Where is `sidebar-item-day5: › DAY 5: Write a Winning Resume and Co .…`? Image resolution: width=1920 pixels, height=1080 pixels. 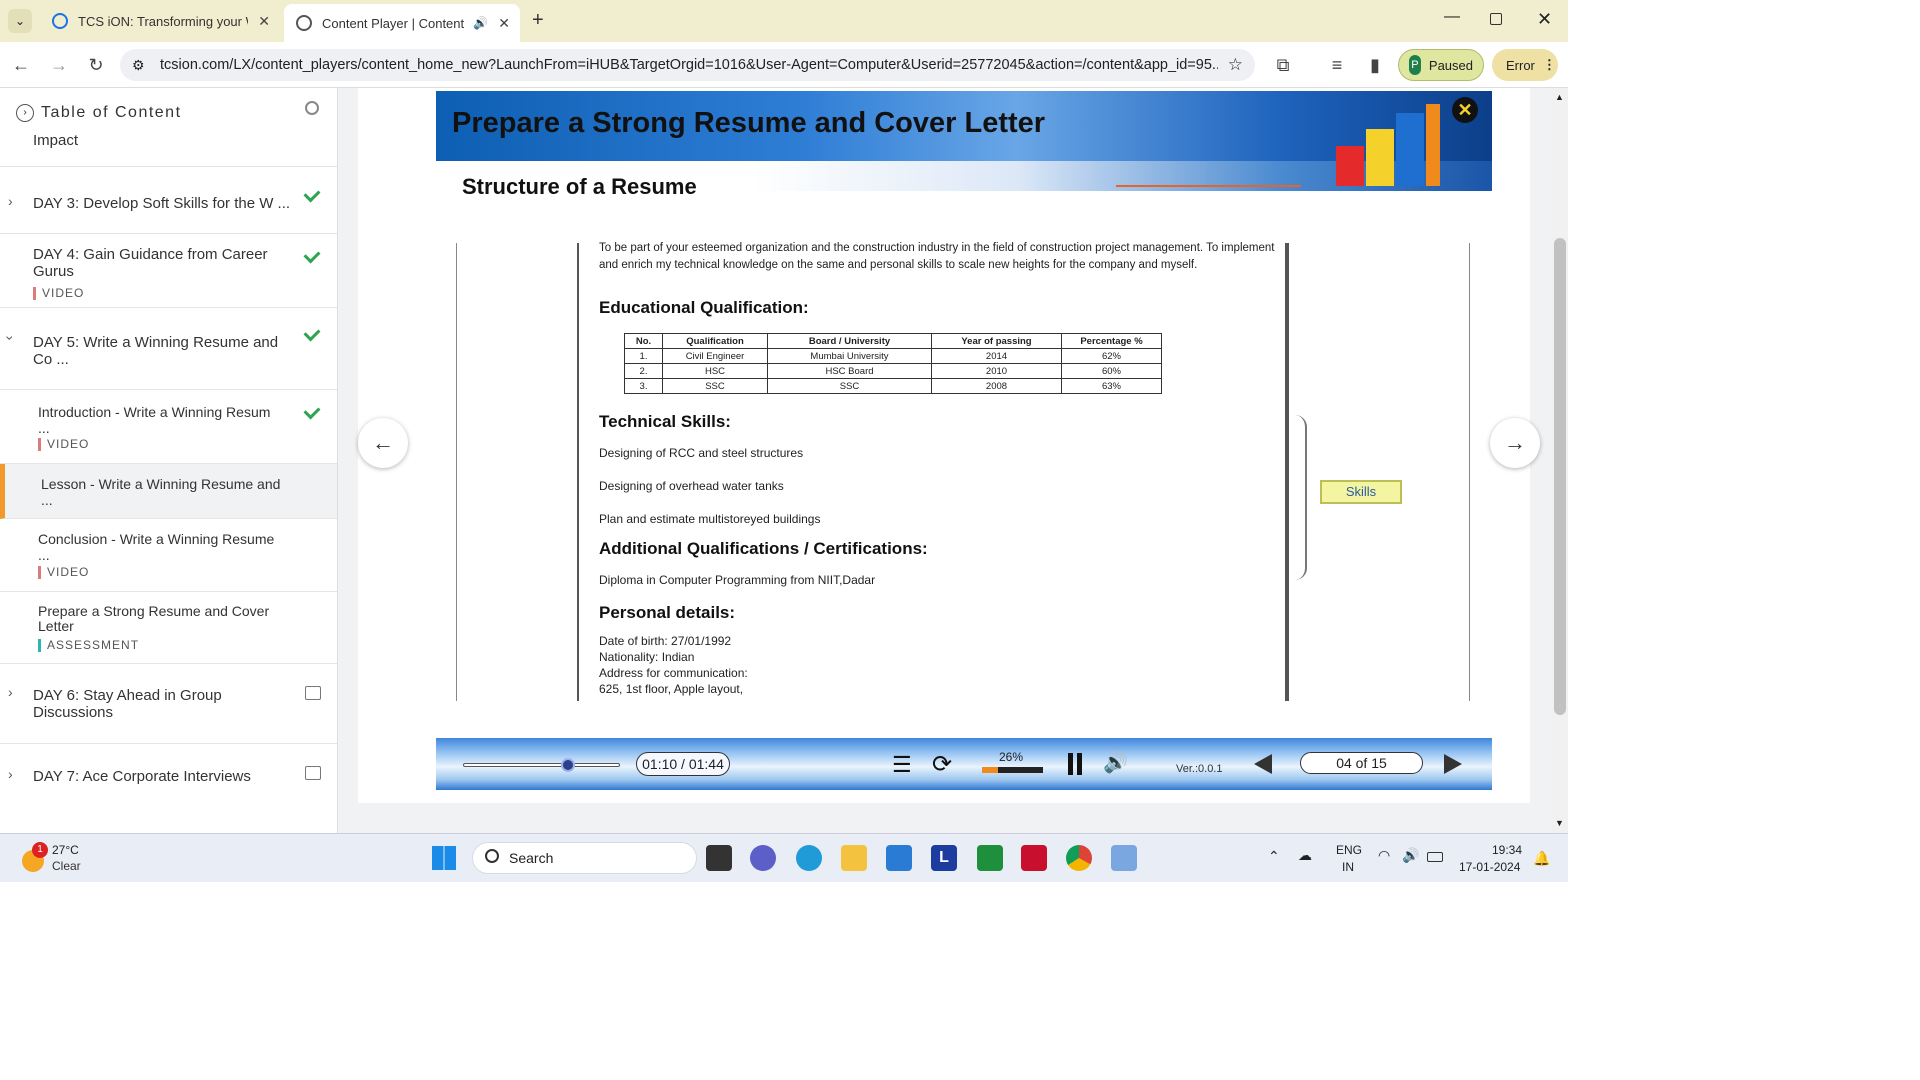
sidebar-item-day5: › DAY 5: Write a Winning Resume and Co .… is located at coordinates (168, 349).